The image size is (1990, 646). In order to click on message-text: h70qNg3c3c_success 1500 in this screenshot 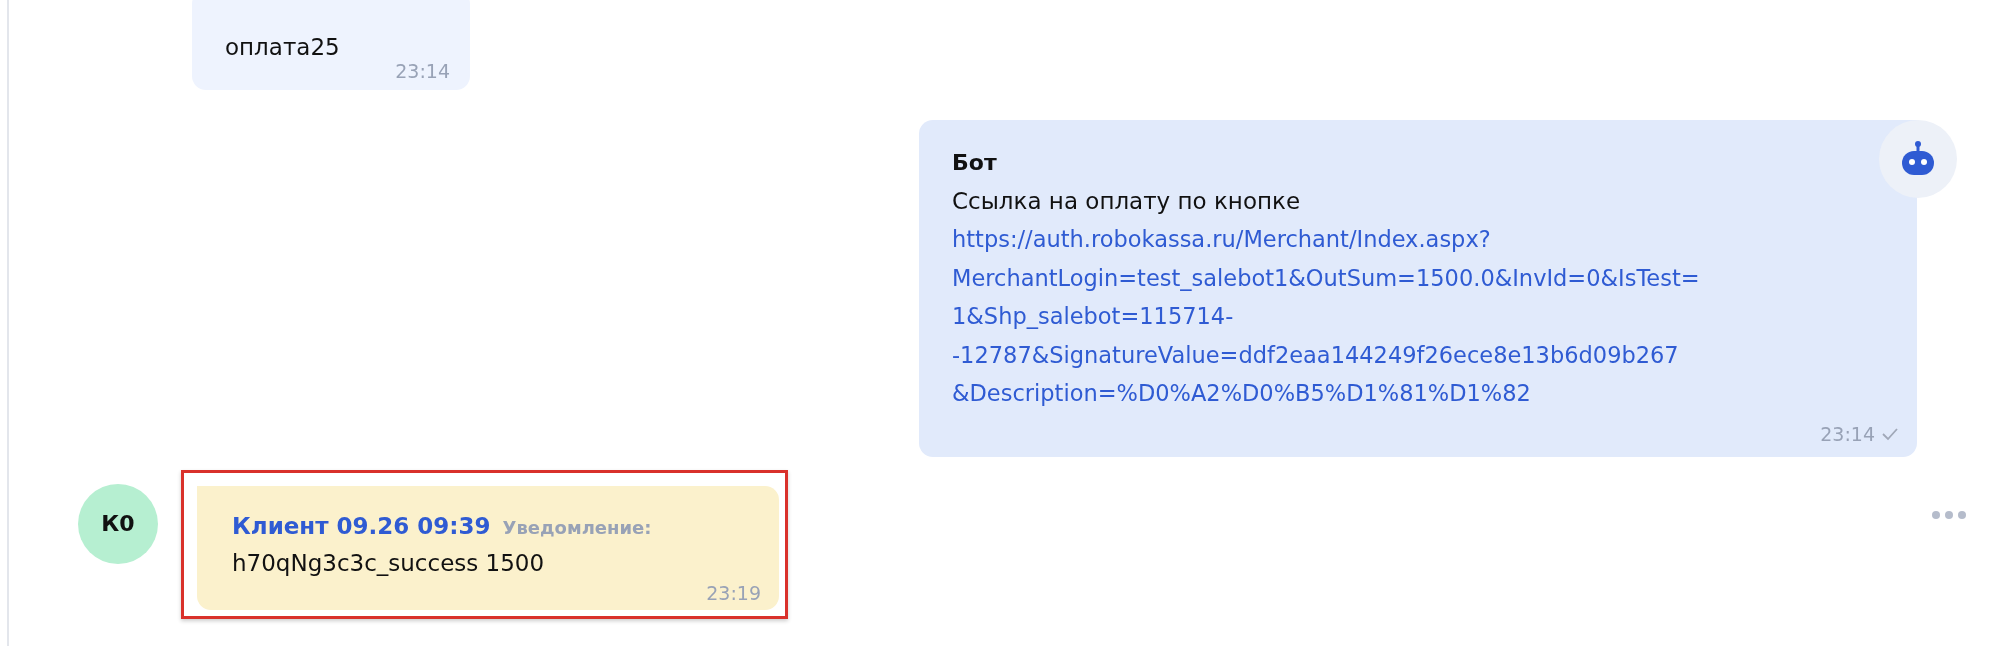, I will do `click(389, 563)`.